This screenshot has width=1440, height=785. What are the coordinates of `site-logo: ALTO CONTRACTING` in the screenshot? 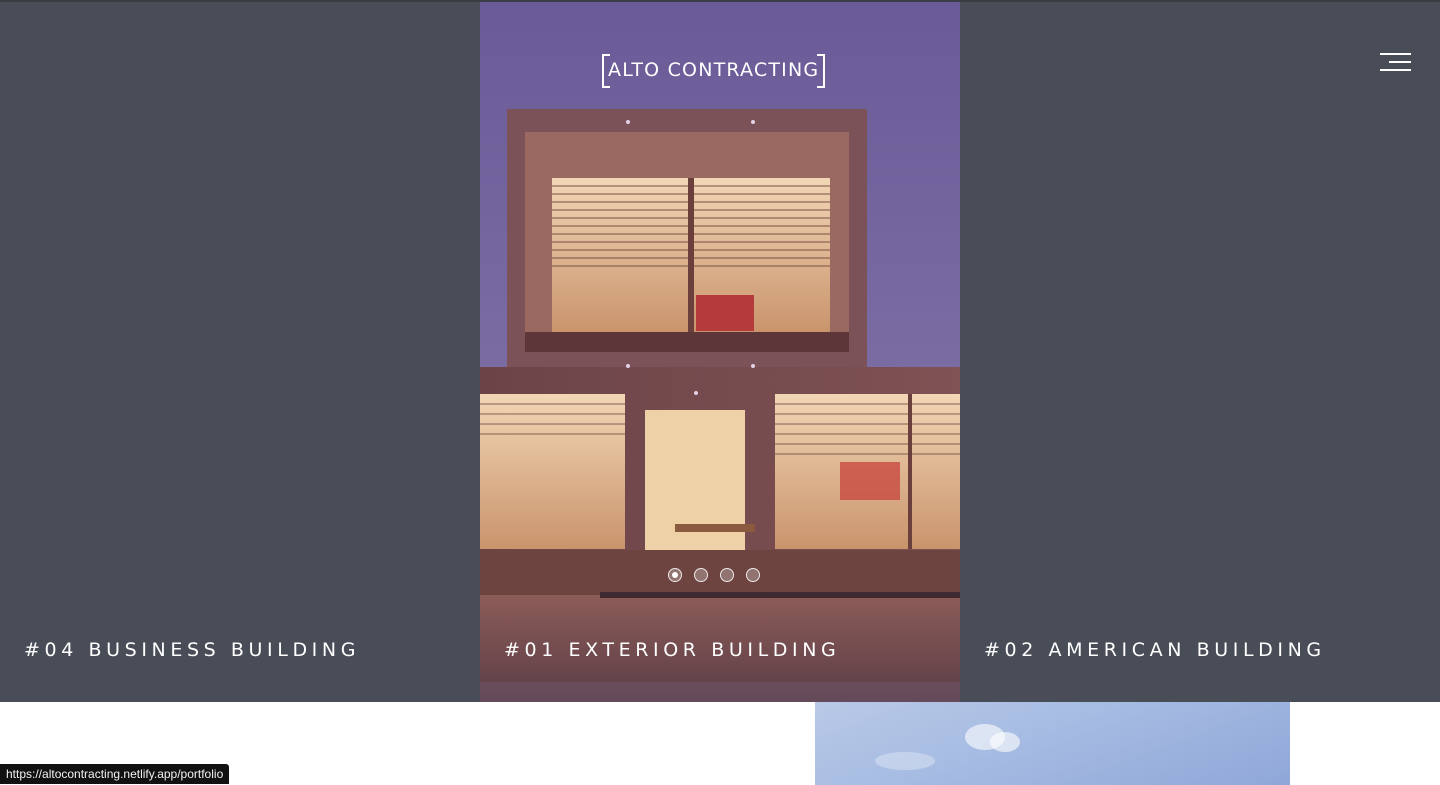 It's located at (714, 71).